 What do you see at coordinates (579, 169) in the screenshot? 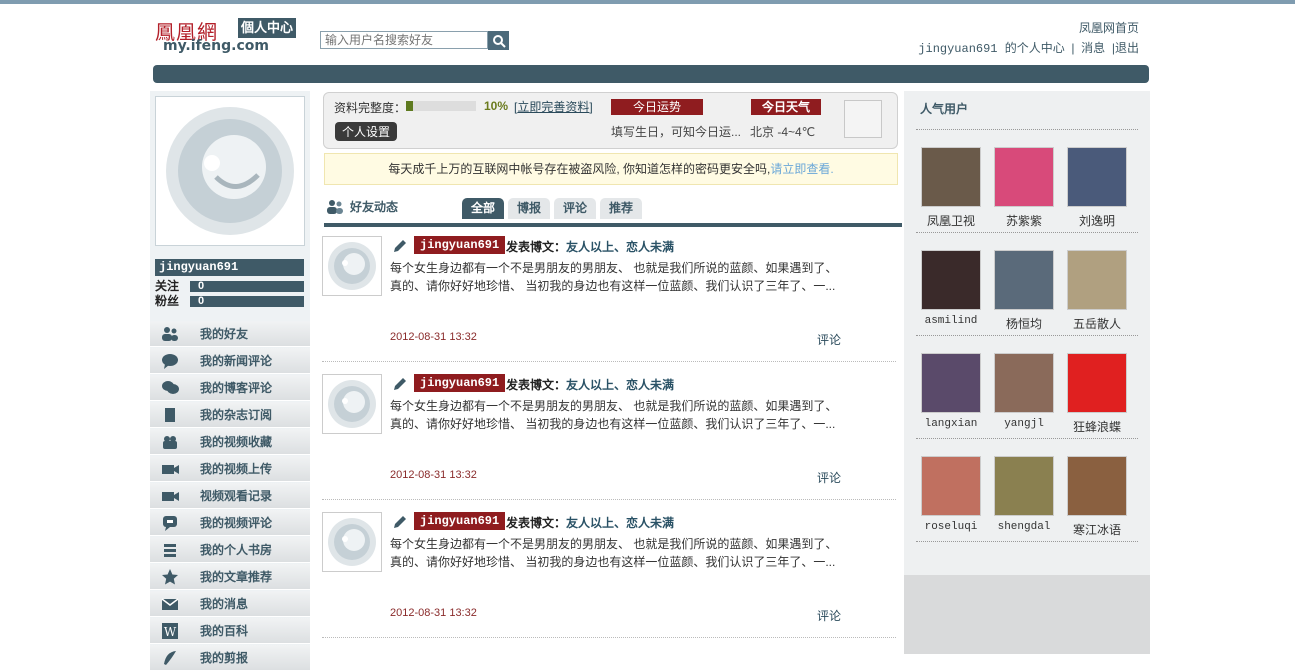
I see `notice-text: 每天成千上万的互联网中帐号存在被盗风险, 你知道怎样的密码更安全吗,` at bounding box center [579, 169].